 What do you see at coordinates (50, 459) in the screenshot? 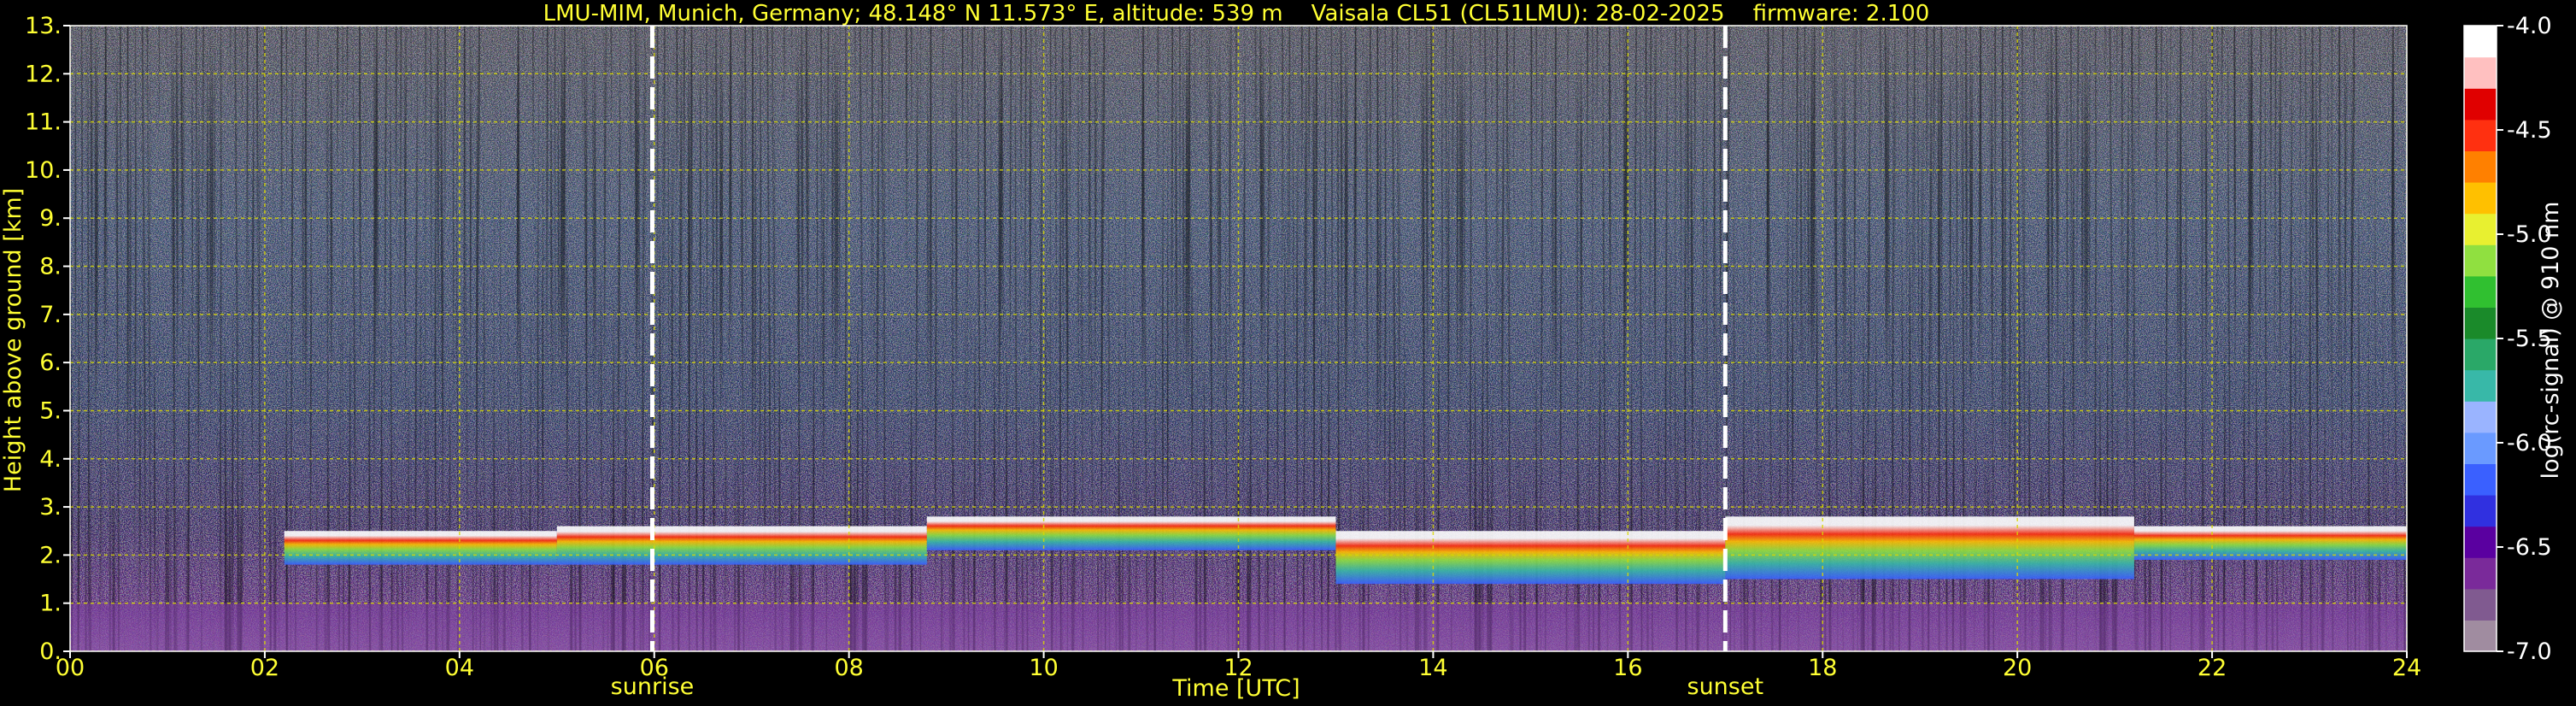
I see `y-tick-label: 4.` at bounding box center [50, 459].